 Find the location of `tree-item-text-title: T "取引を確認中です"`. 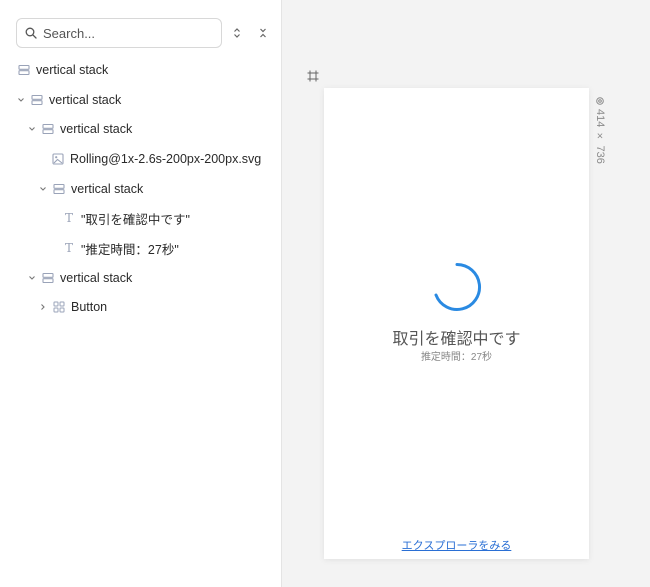

tree-item-text-title: T "取引を確認中です" is located at coordinates (126, 218).